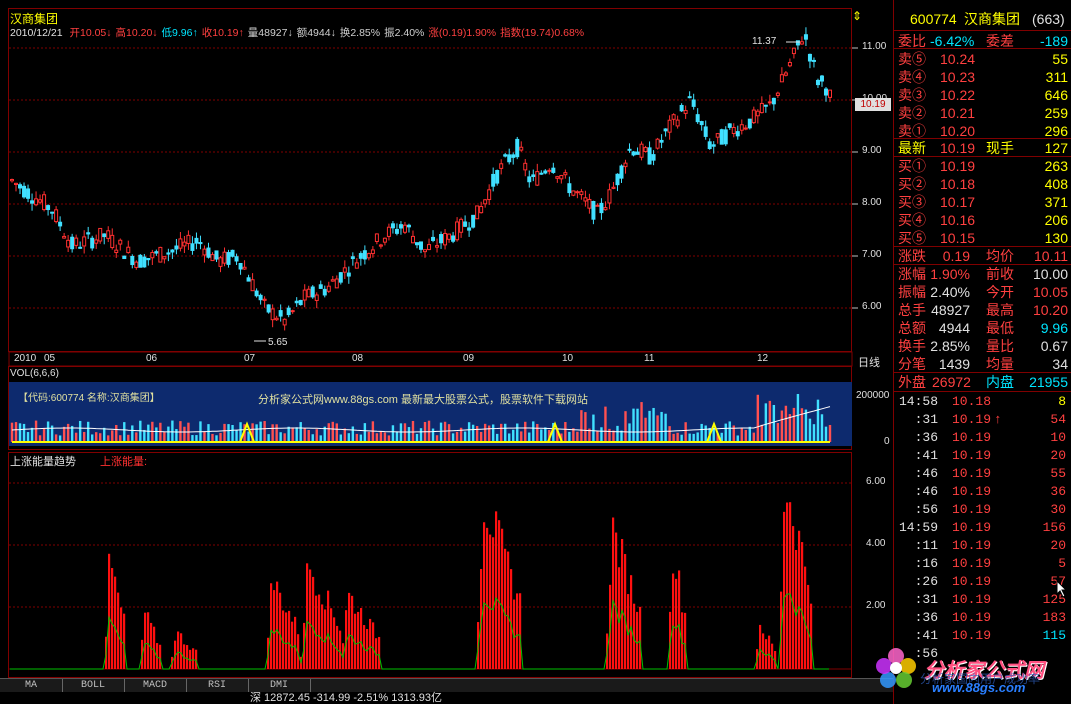 The height and width of the screenshot is (704, 1071). Describe the element at coordinates (958, 220) in the screenshot. I see `buy-price: 10.16` at that location.